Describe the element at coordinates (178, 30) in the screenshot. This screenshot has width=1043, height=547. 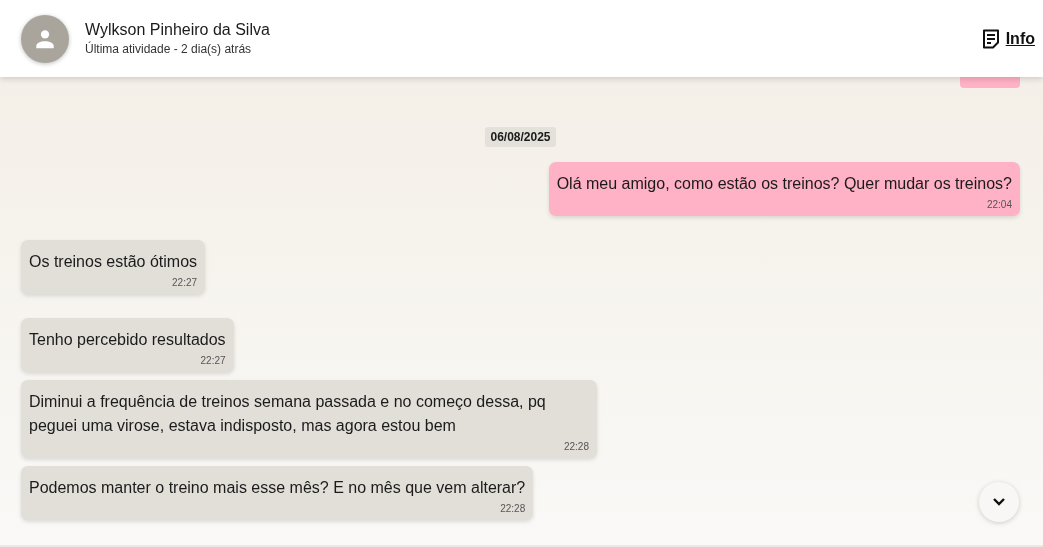
I see `contact-name: Wylkson Pinheiro da Silva` at that location.